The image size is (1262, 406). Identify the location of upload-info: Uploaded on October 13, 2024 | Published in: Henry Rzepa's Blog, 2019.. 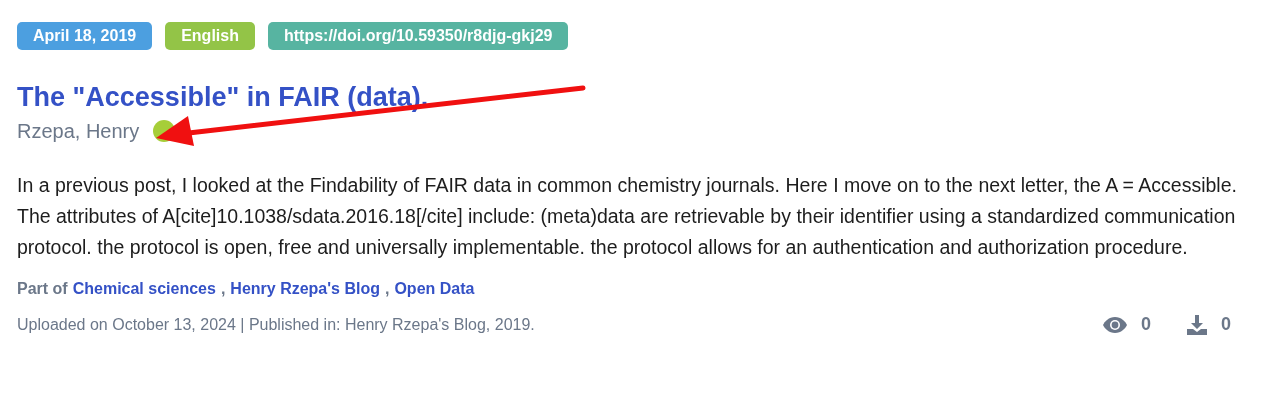
(276, 324).